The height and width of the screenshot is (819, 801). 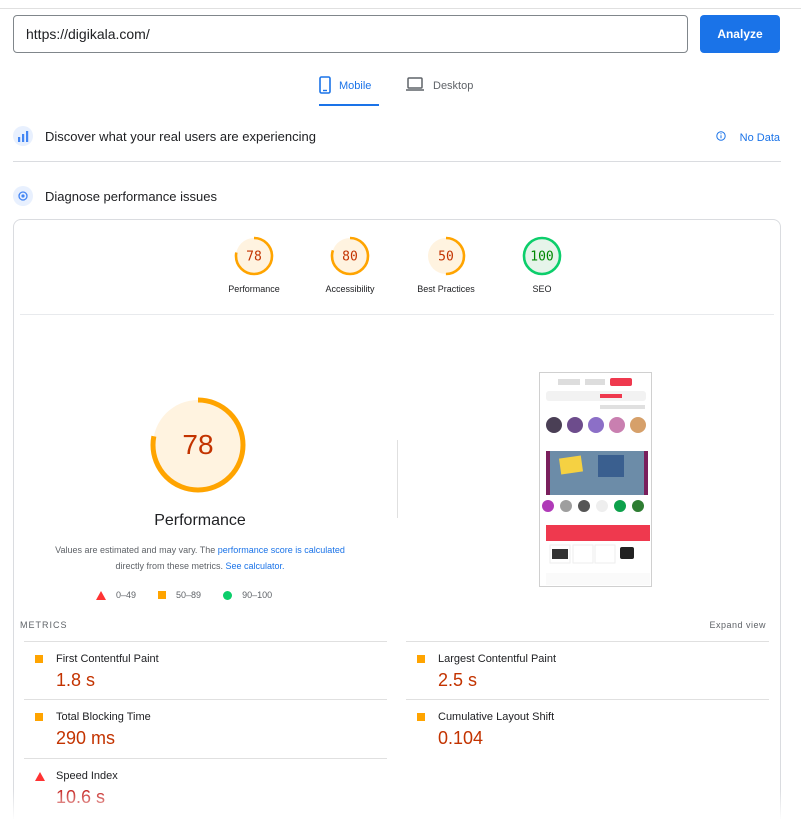 I want to click on desc-middle: directly from these metrics., so click(x=170, y=566).